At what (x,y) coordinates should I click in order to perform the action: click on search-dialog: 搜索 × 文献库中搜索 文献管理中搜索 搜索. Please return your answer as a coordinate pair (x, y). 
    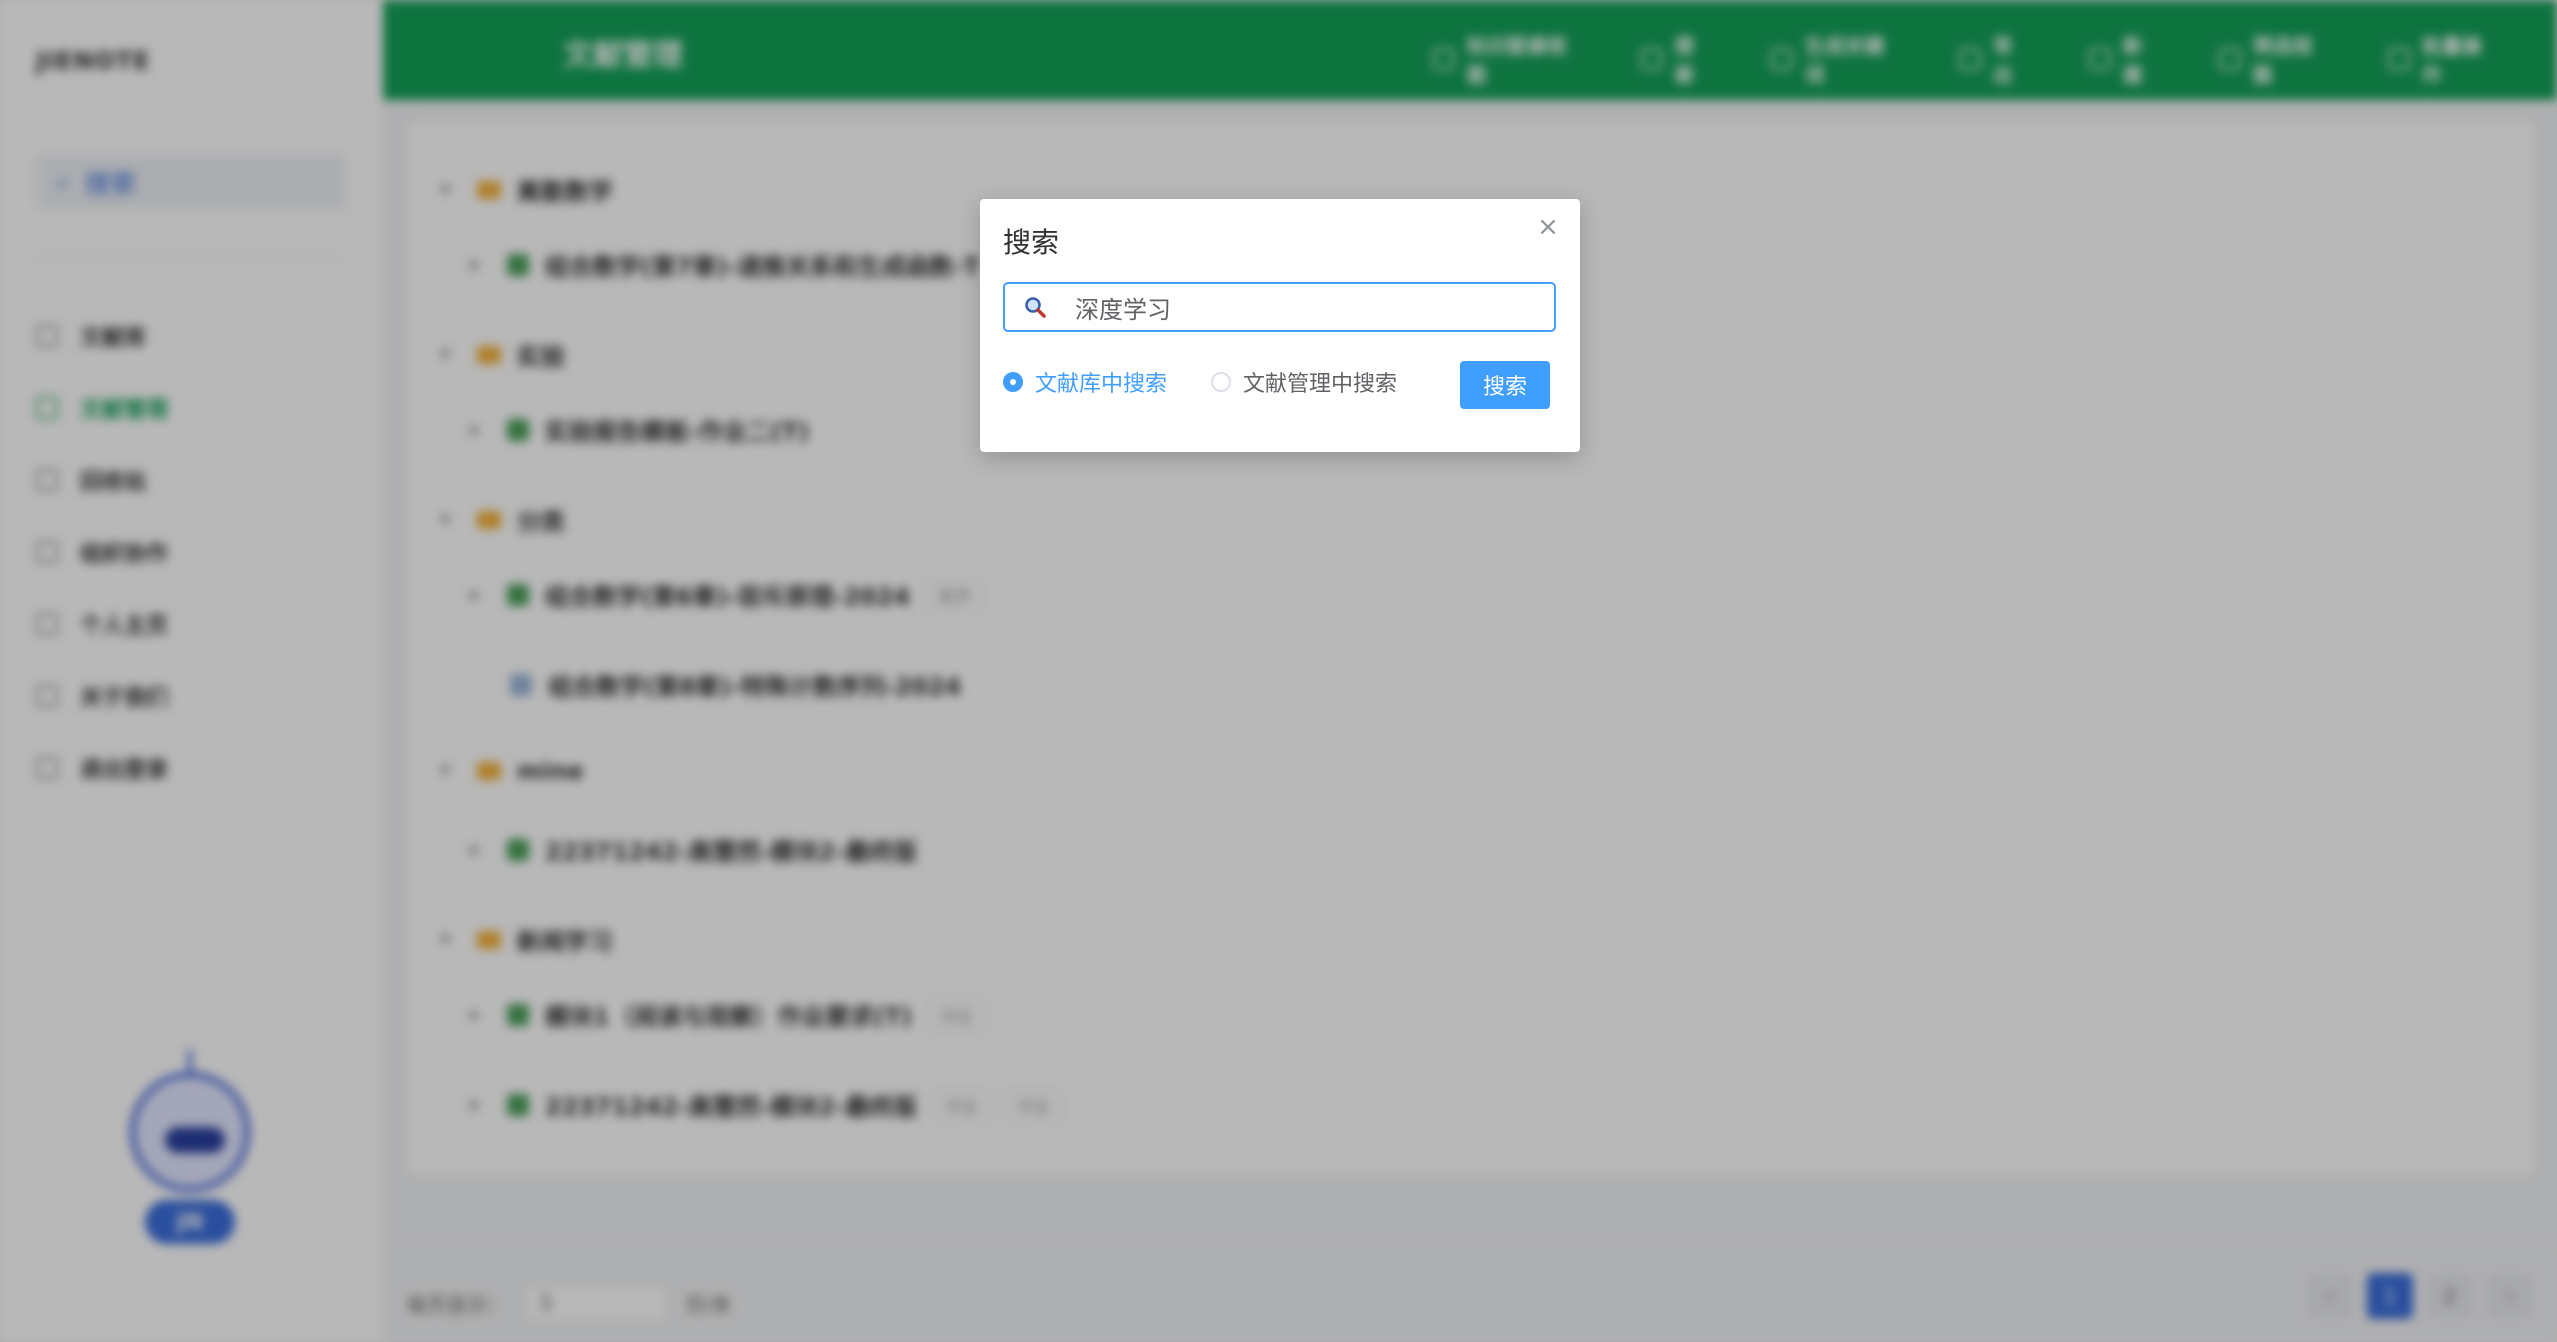
    Looking at the image, I should click on (1280, 325).